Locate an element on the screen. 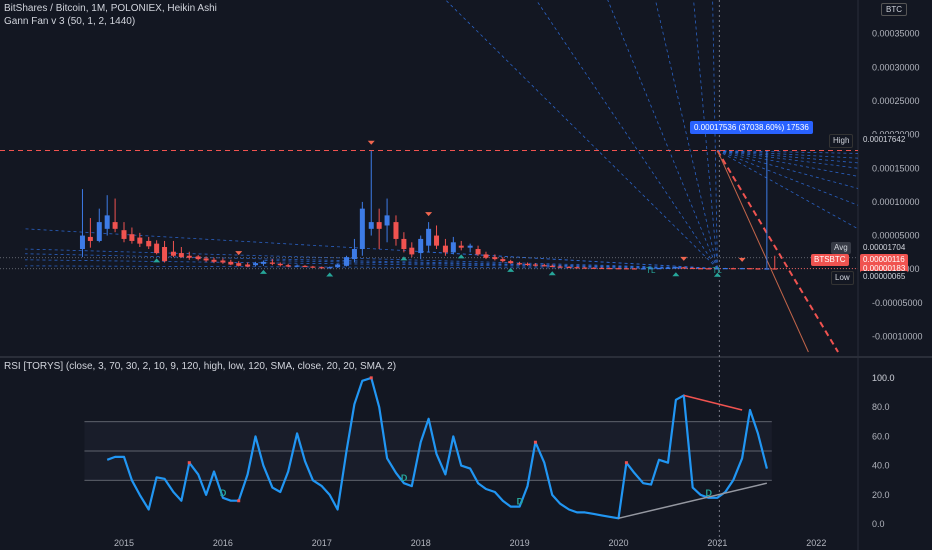  avg-tag: Avg is located at coordinates (841, 248).